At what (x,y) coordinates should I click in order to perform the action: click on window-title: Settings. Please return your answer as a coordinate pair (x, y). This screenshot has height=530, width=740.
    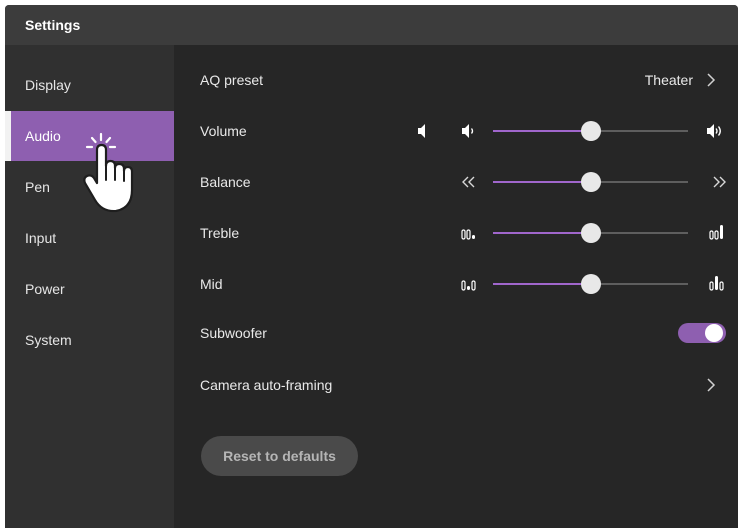
    Looking at the image, I should click on (53, 25).